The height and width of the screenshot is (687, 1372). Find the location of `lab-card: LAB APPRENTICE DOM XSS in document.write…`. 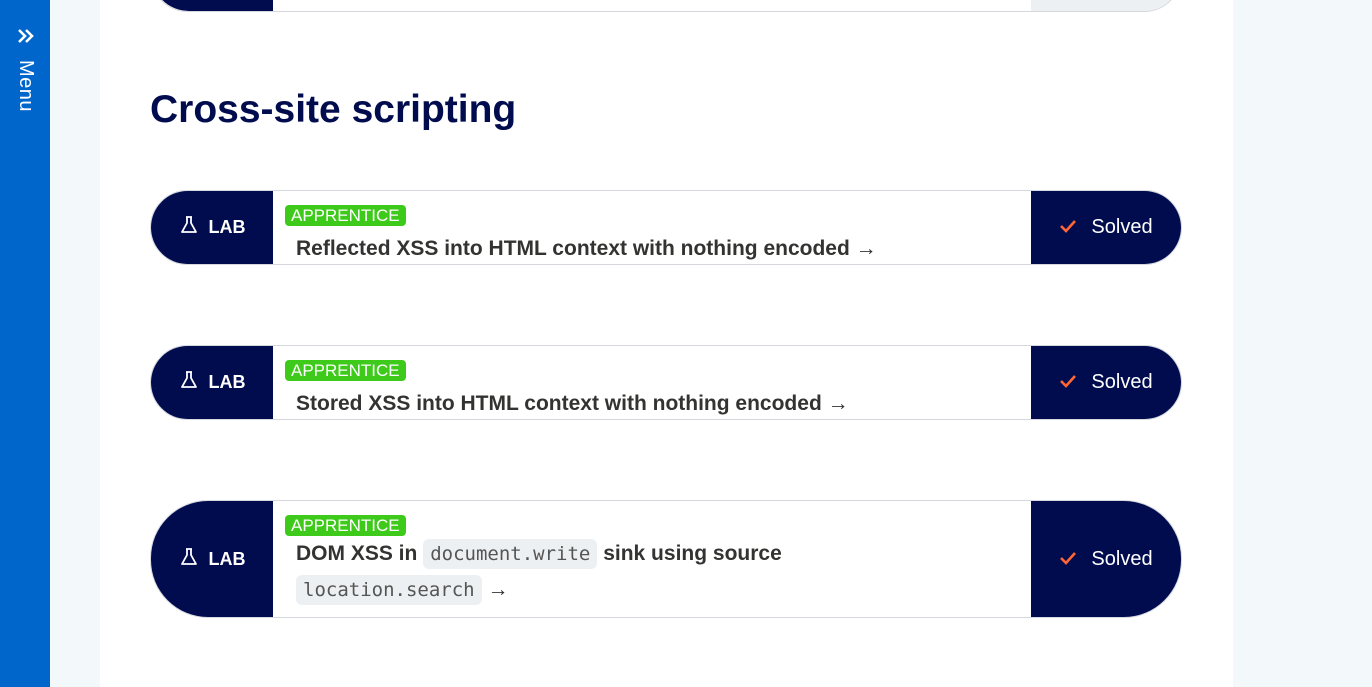

lab-card: LAB APPRENTICE DOM XSS in document.write… is located at coordinates (666, 559).